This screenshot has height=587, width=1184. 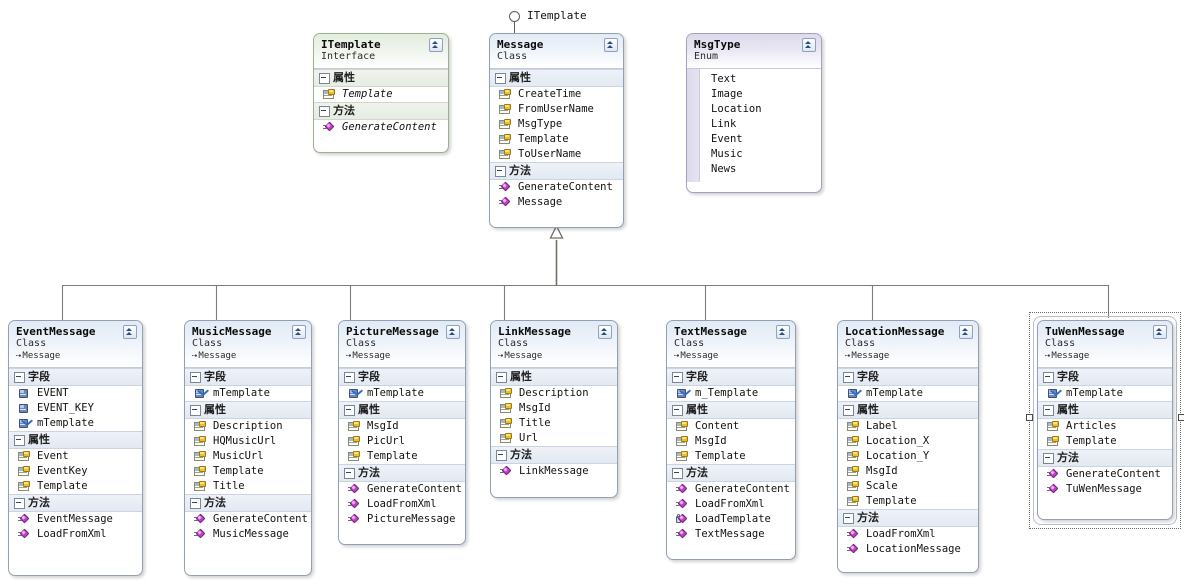 What do you see at coordinates (75, 456) in the screenshot?
I see `member-row: Event` at bounding box center [75, 456].